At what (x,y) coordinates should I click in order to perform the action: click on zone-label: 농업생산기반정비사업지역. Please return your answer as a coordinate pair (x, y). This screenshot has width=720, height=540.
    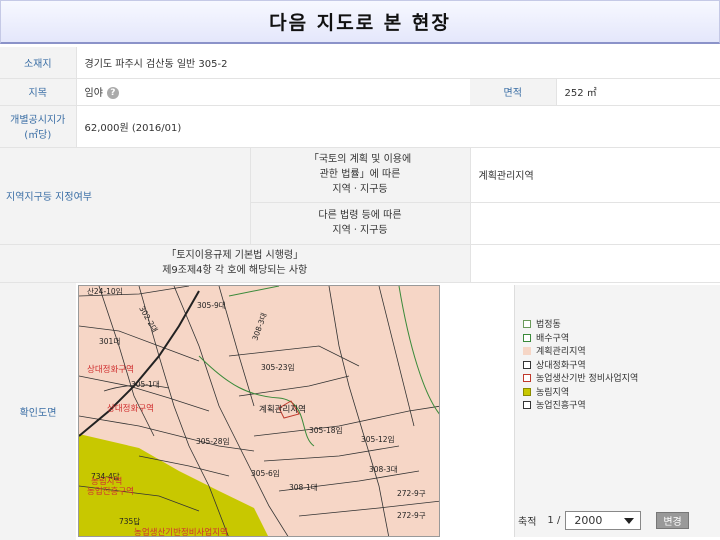
    Looking at the image, I should click on (181, 532).